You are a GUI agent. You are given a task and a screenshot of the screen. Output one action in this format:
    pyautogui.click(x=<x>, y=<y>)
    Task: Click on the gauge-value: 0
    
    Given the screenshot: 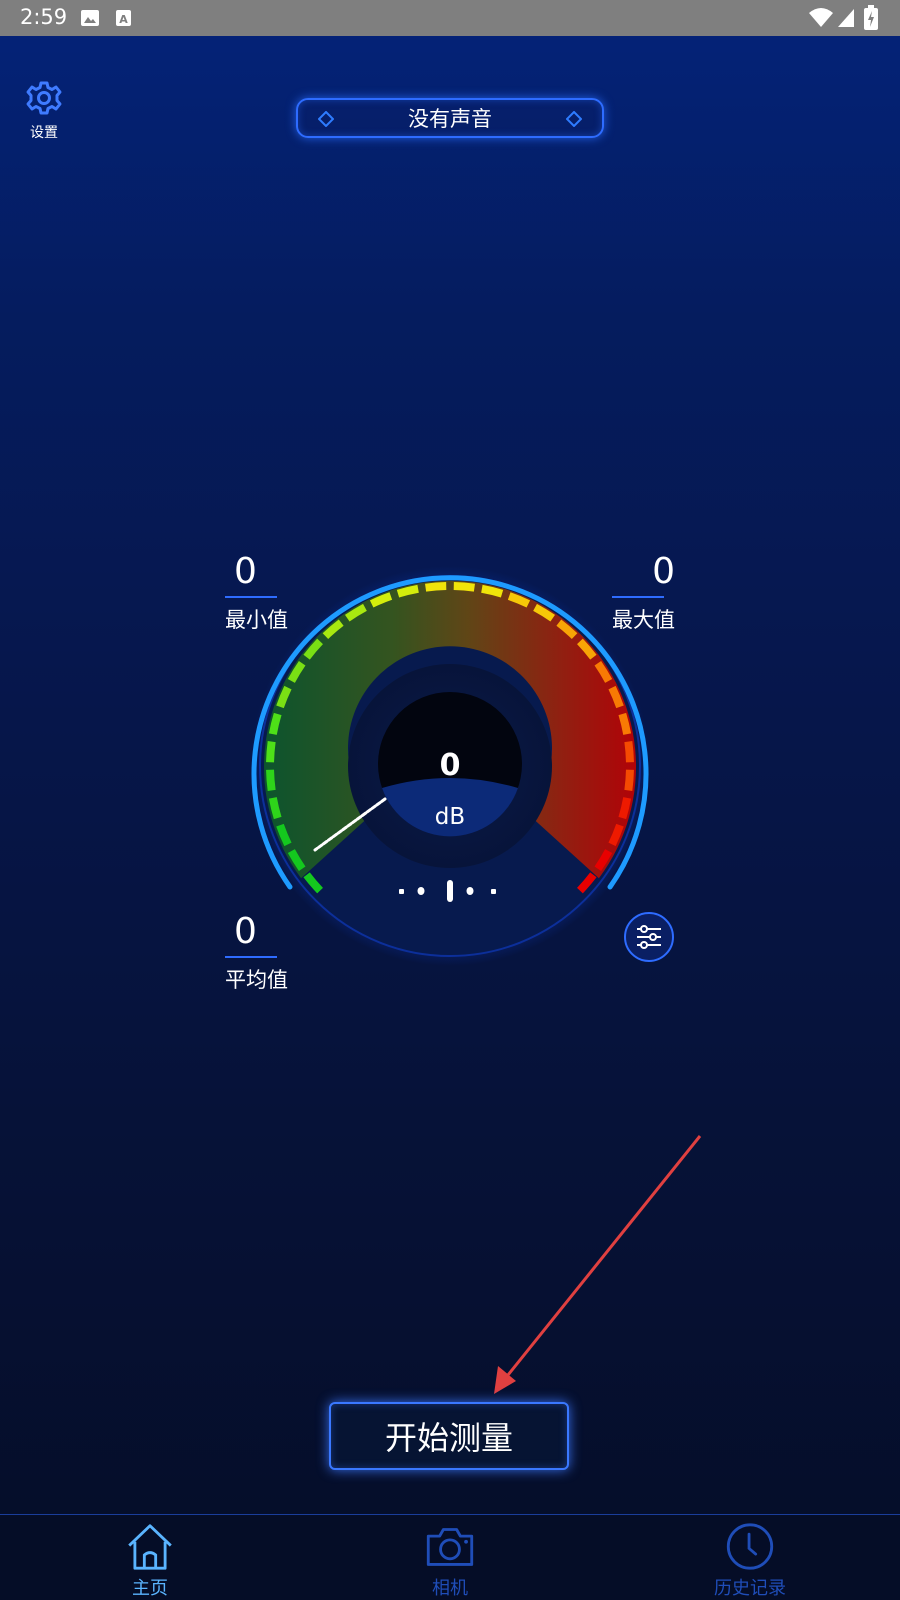 What is the action you would take?
    pyautogui.click(x=450, y=765)
    